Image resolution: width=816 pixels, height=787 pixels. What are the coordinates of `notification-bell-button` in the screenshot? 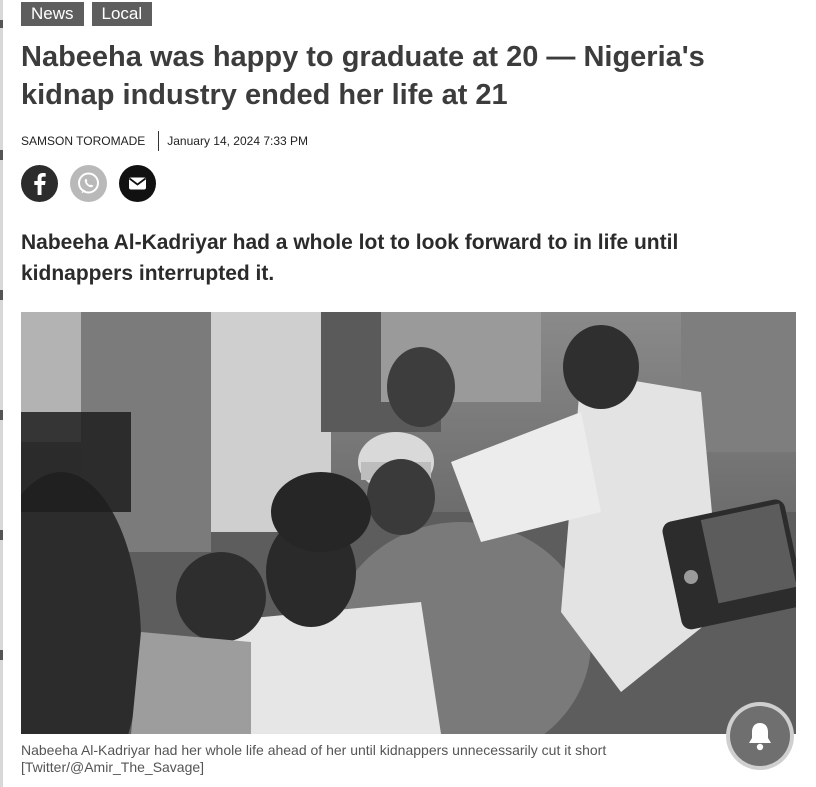 It's located at (760, 736).